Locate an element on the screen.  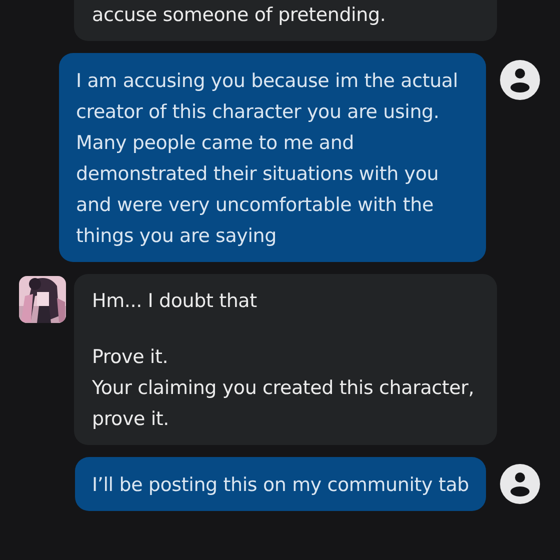
message-text: accuse someone of pretending. is located at coordinates (239, 15).